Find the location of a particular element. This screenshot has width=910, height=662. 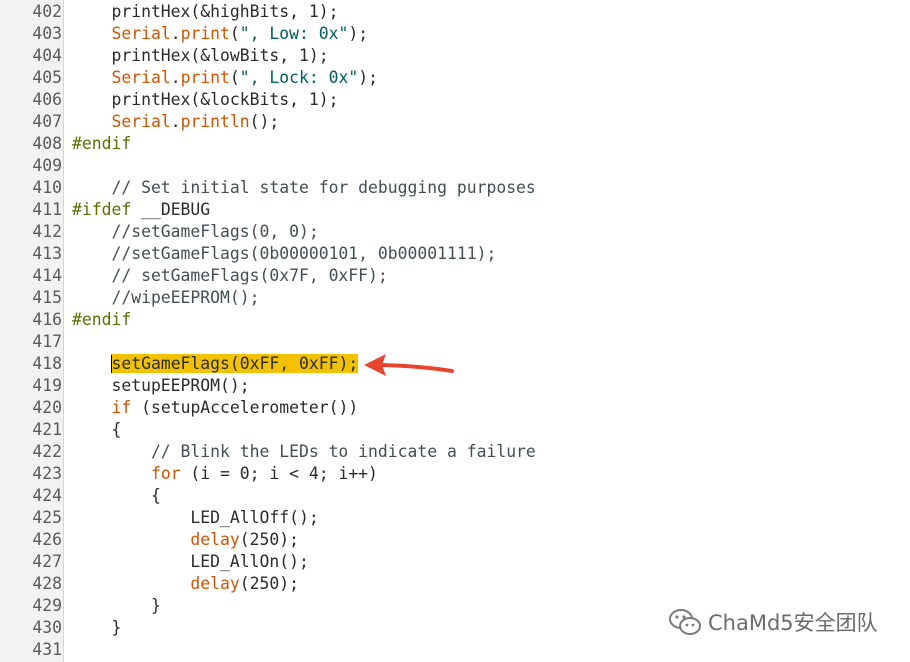

code-line: 425 LED_AllOff(); is located at coordinates (455, 518).